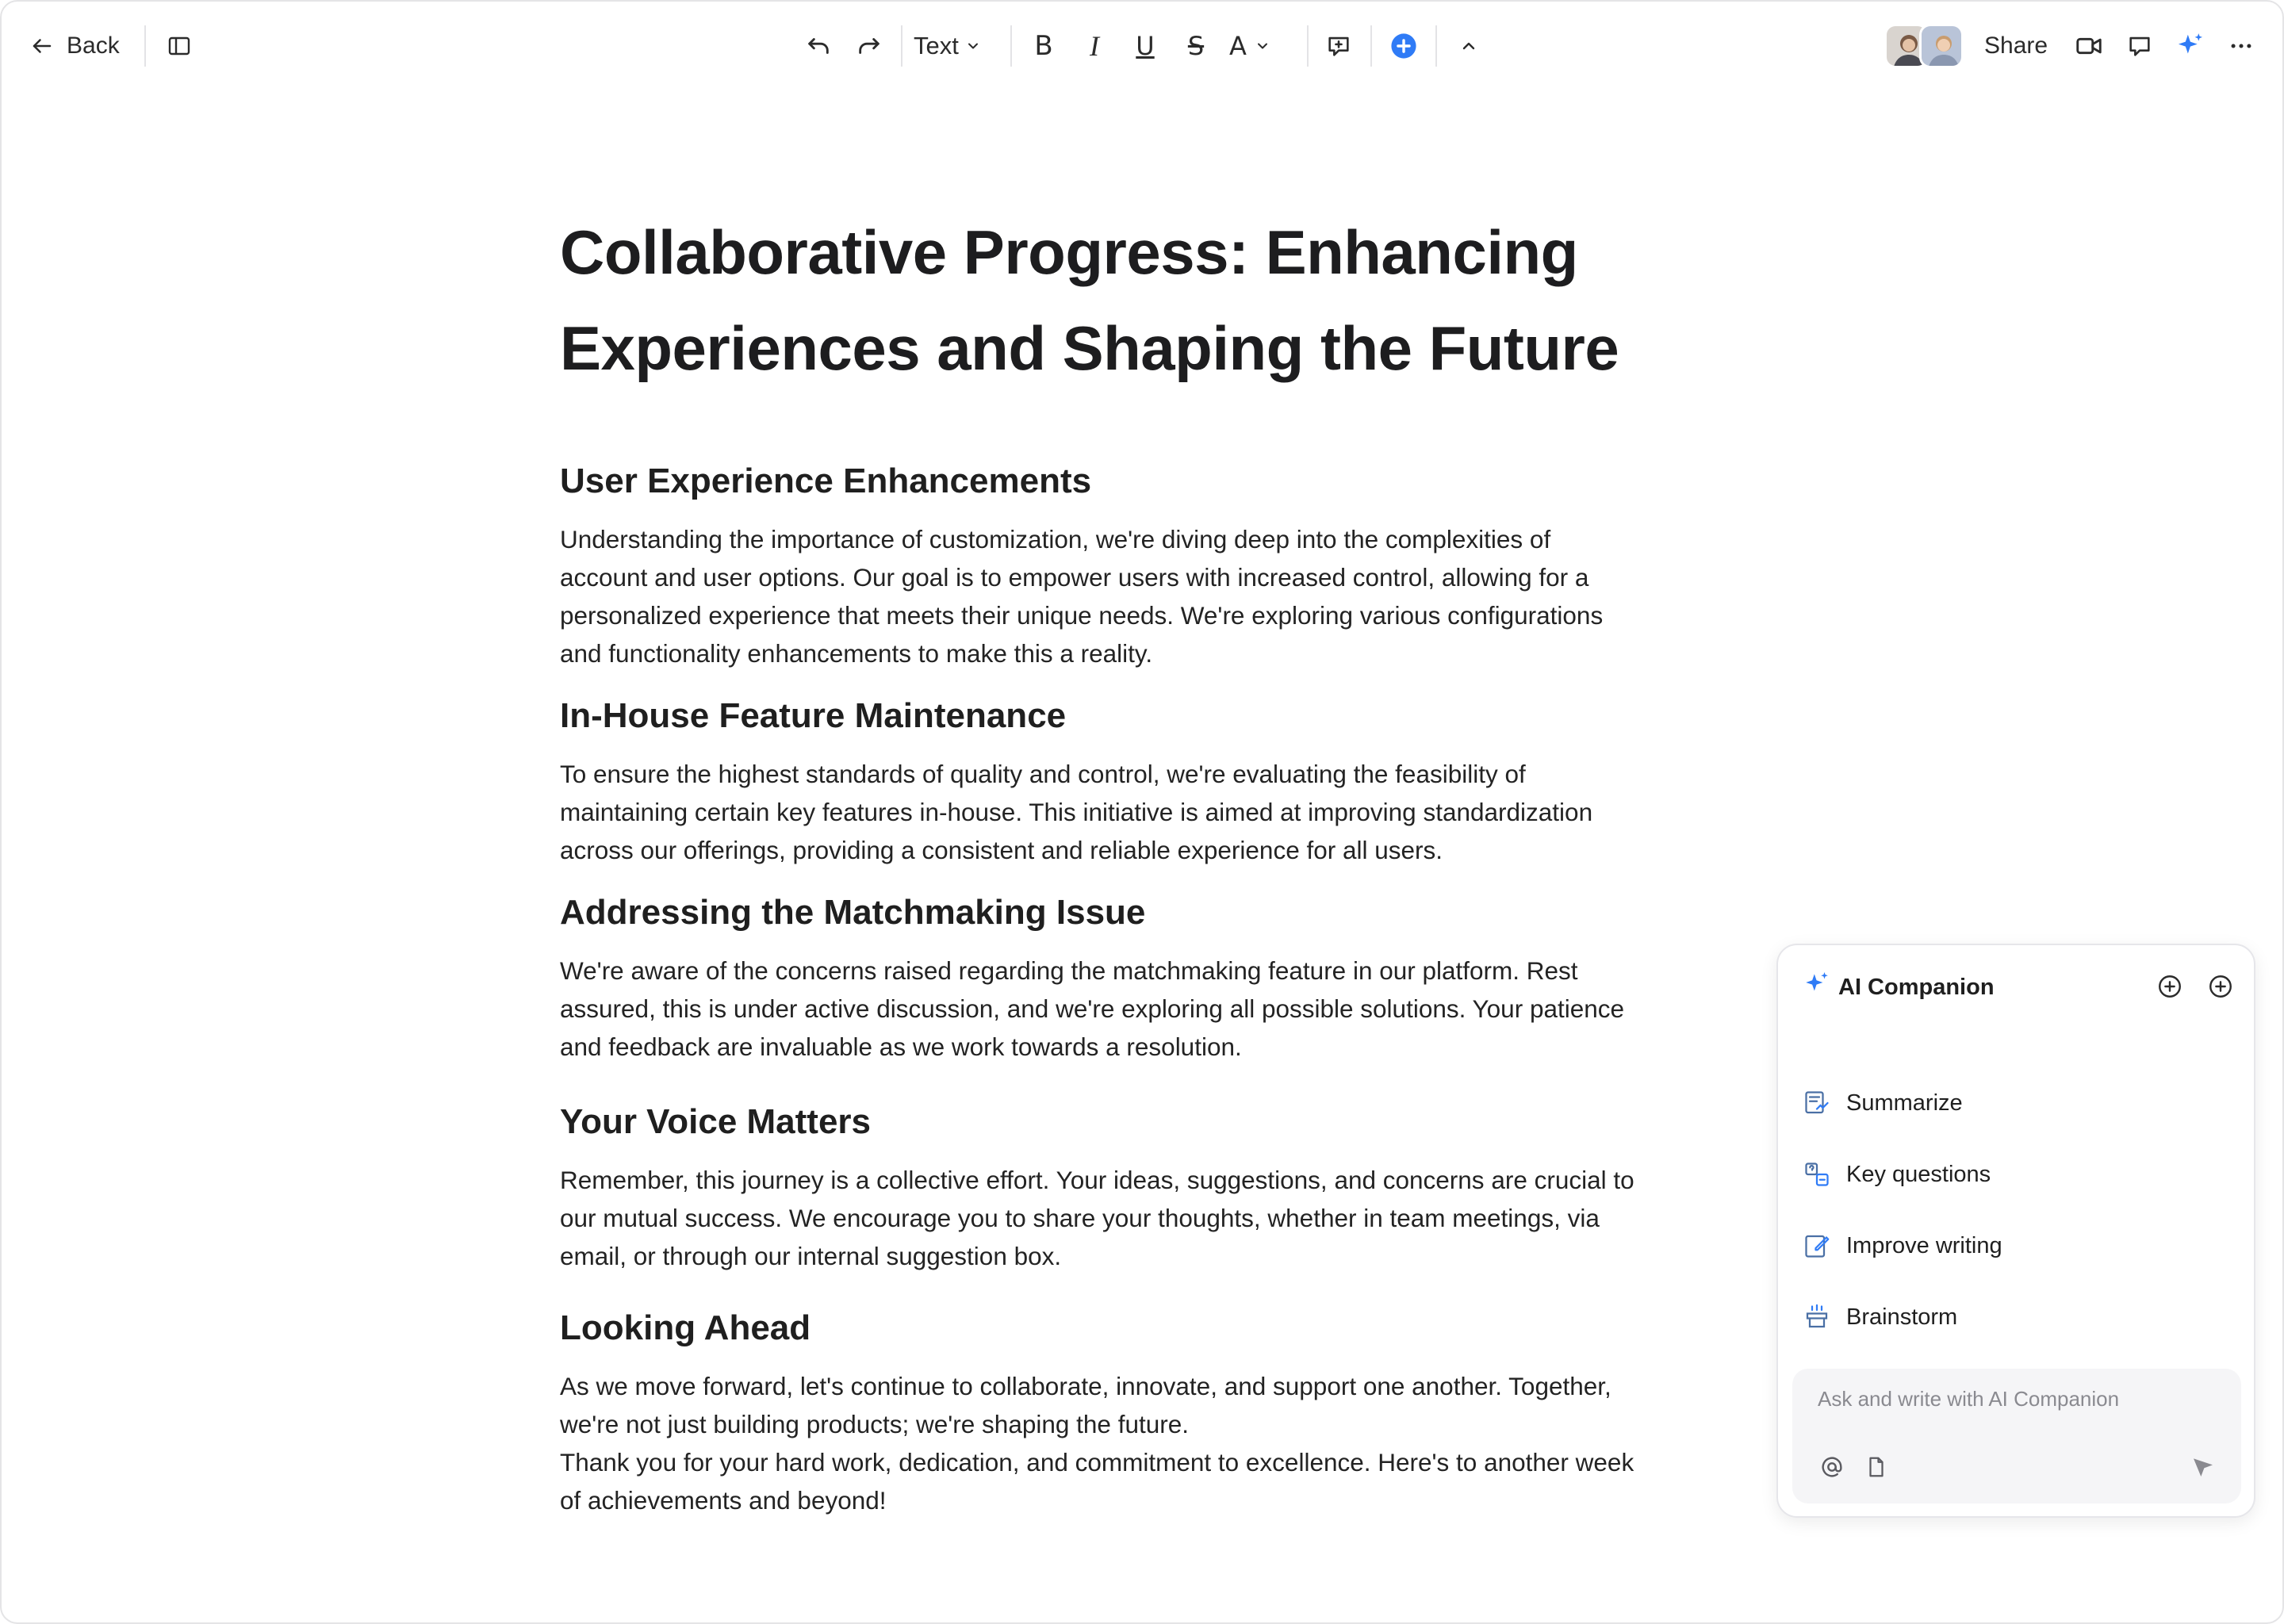 This screenshot has height=1624, width=2284. What do you see at coordinates (93, 46) in the screenshot?
I see `back-label: Back` at bounding box center [93, 46].